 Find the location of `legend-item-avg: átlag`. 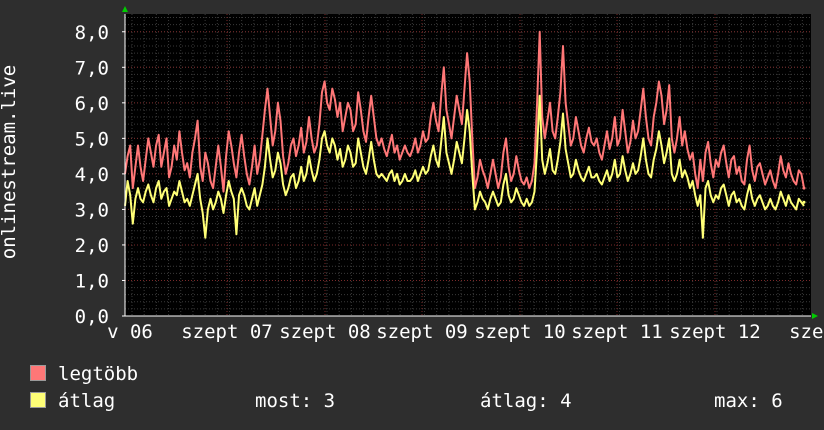

legend-item-avg: átlag is located at coordinates (72, 401).